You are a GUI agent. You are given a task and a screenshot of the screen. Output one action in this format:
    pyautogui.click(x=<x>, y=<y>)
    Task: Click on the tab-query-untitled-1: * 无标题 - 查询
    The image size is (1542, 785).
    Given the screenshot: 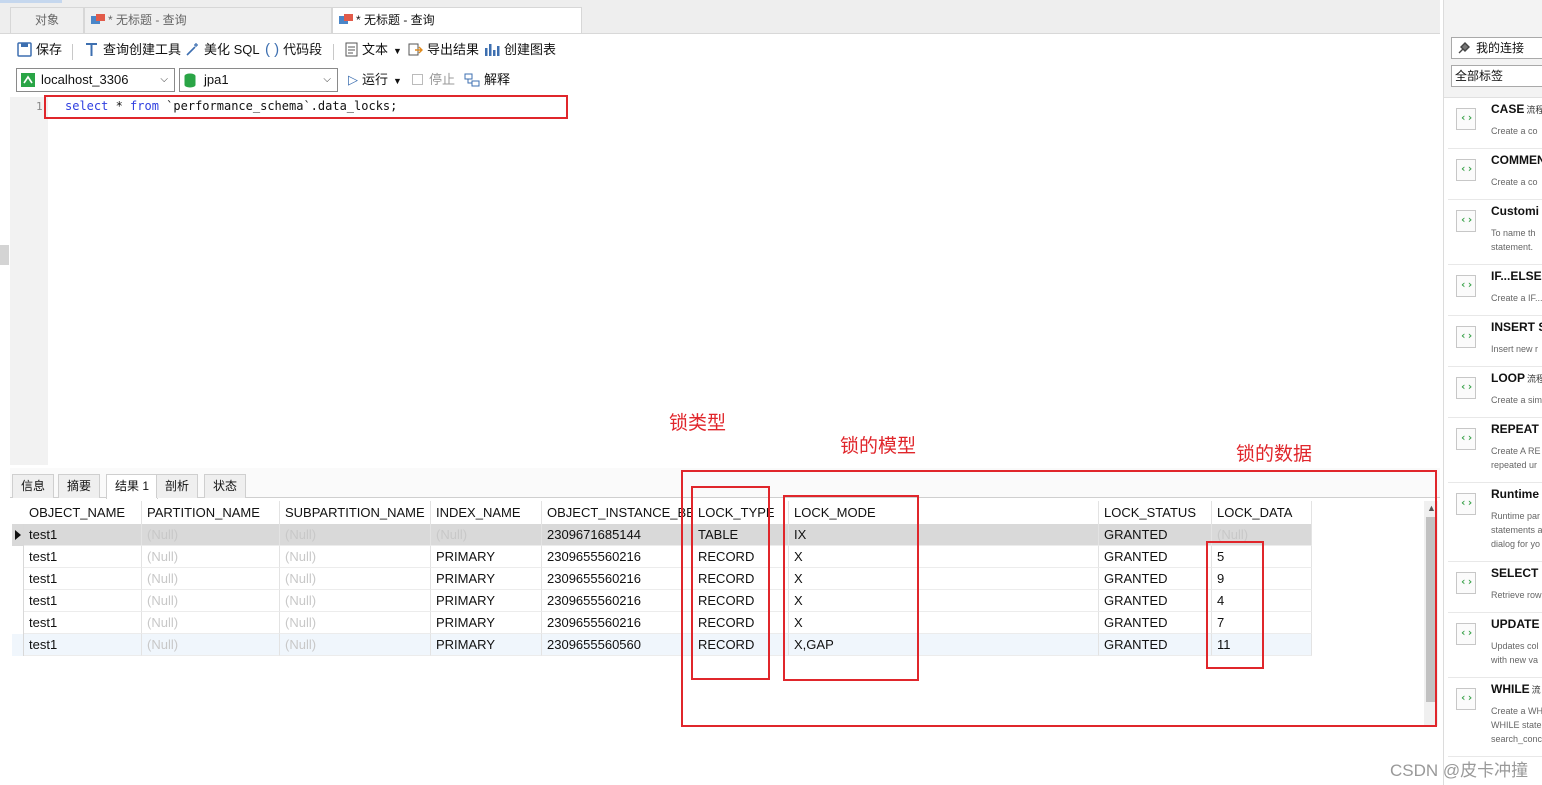 What is the action you would take?
    pyautogui.click(x=208, y=20)
    